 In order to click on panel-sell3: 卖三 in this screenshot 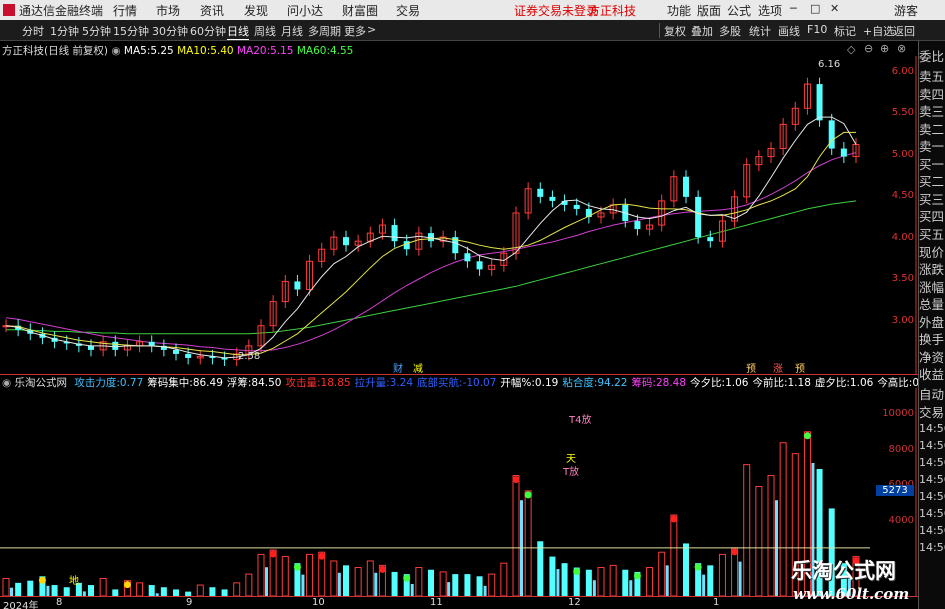, I will do `click(932, 110)`.